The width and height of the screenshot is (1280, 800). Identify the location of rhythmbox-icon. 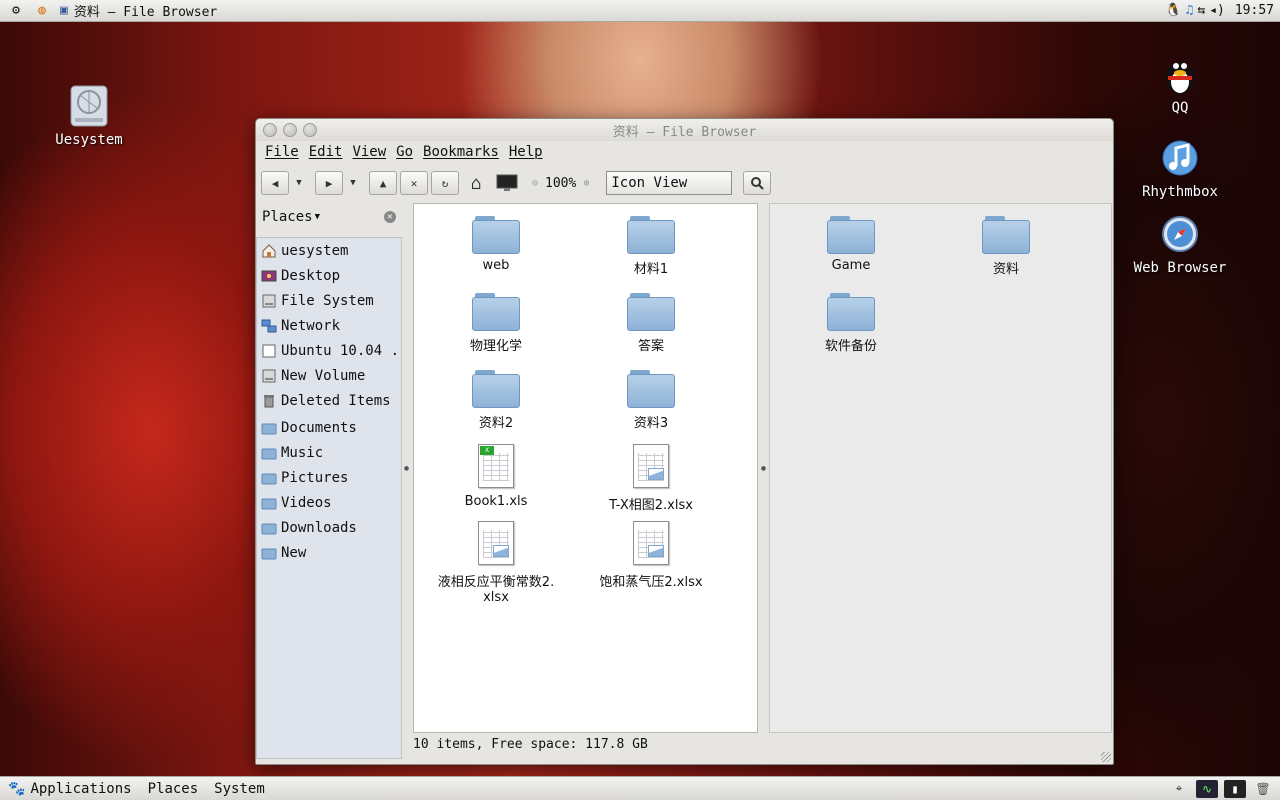
(1180, 158).